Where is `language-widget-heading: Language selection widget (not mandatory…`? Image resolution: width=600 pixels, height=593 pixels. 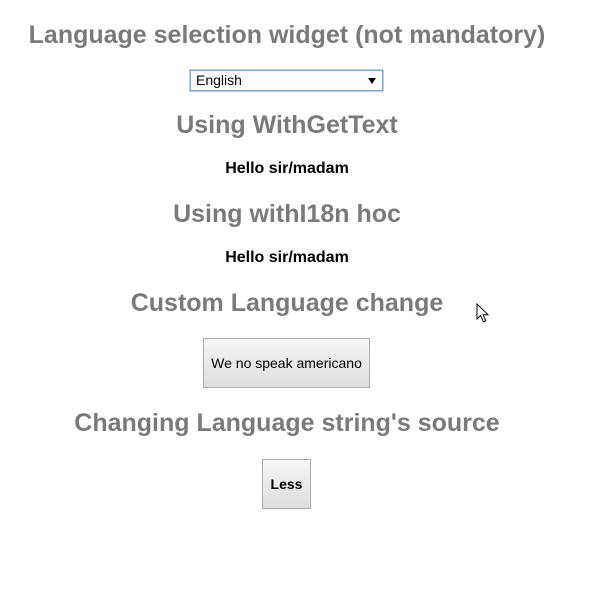
language-widget-heading: Language selection widget (not mandatory… is located at coordinates (287, 35).